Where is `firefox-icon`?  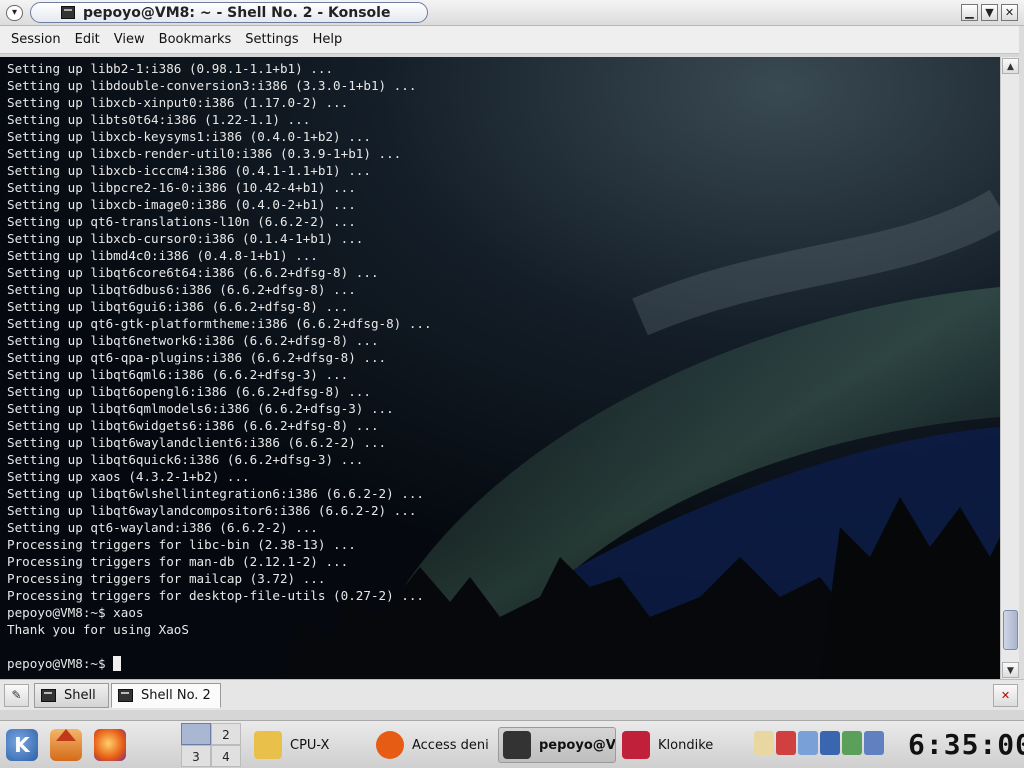 firefox-icon is located at coordinates (390, 745).